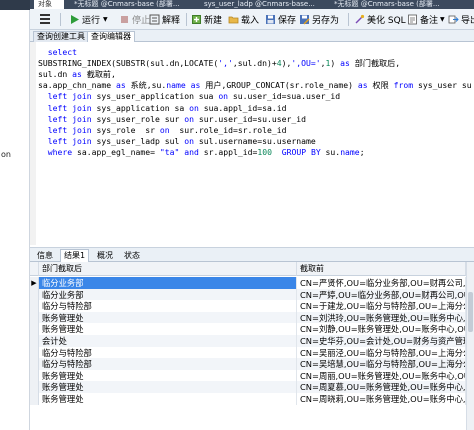  I want to click on editor-gutter, so click(33, 143).